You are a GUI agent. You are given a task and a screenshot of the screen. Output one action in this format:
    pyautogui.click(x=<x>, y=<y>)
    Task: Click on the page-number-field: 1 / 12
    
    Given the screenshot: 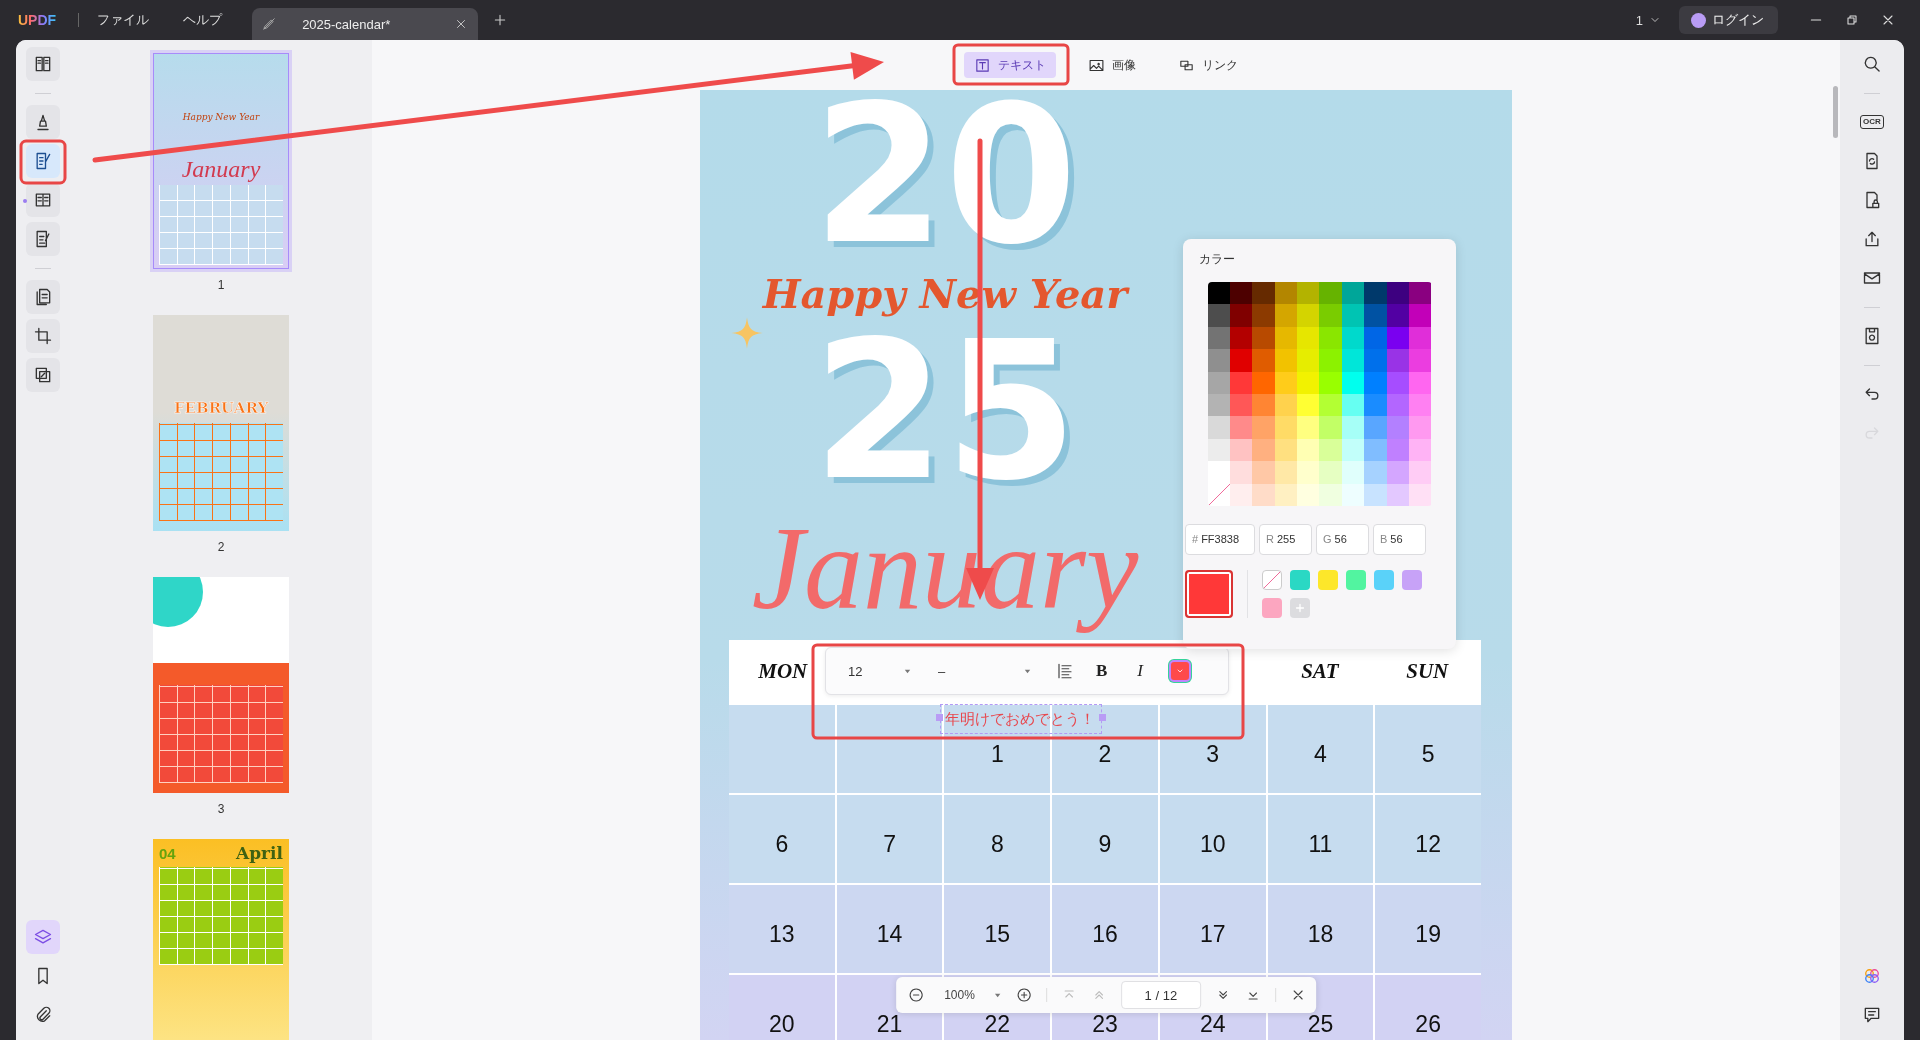 What is the action you would take?
    pyautogui.click(x=1160, y=995)
    